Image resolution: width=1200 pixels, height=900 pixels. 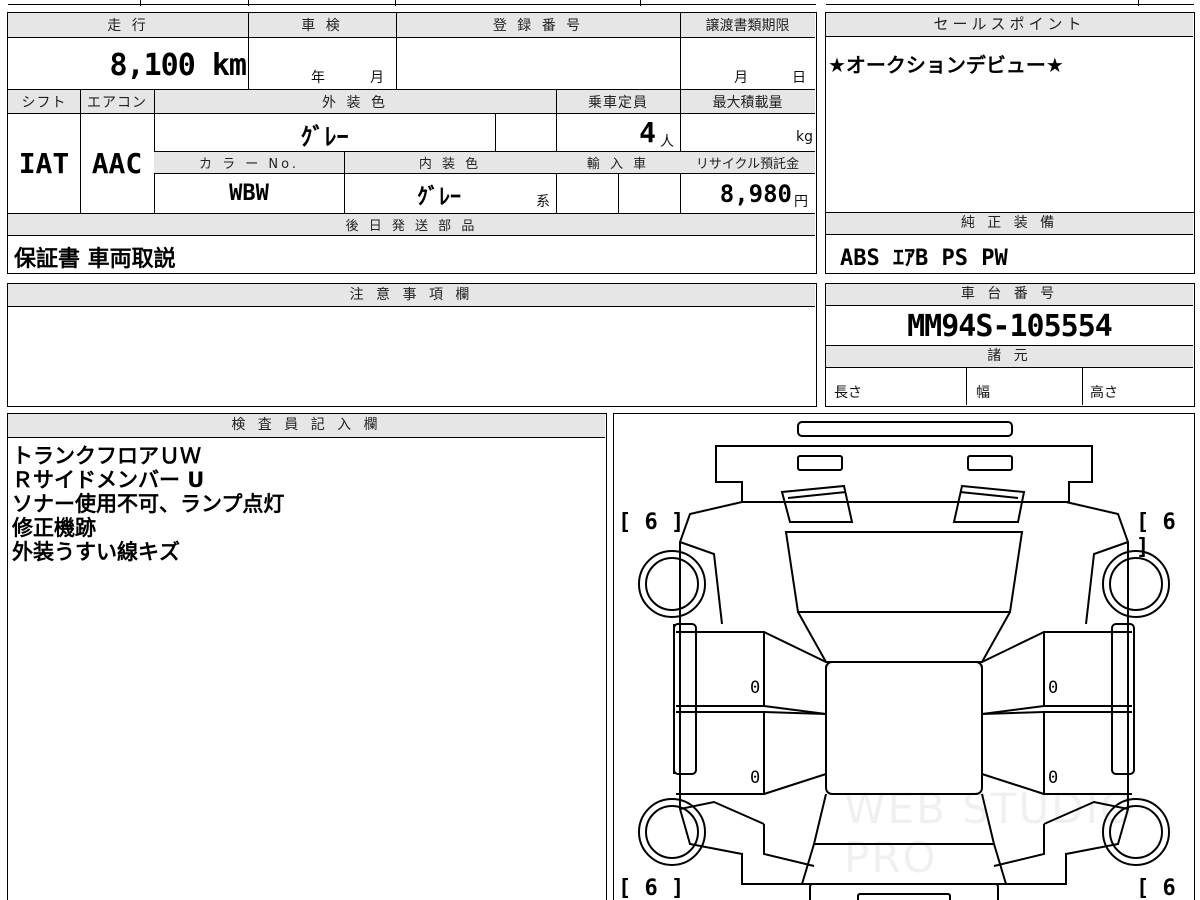 What do you see at coordinates (108, 480) in the screenshot?
I see `inspector-note: Ｒサイドメンバー U` at bounding box center [108, 480].